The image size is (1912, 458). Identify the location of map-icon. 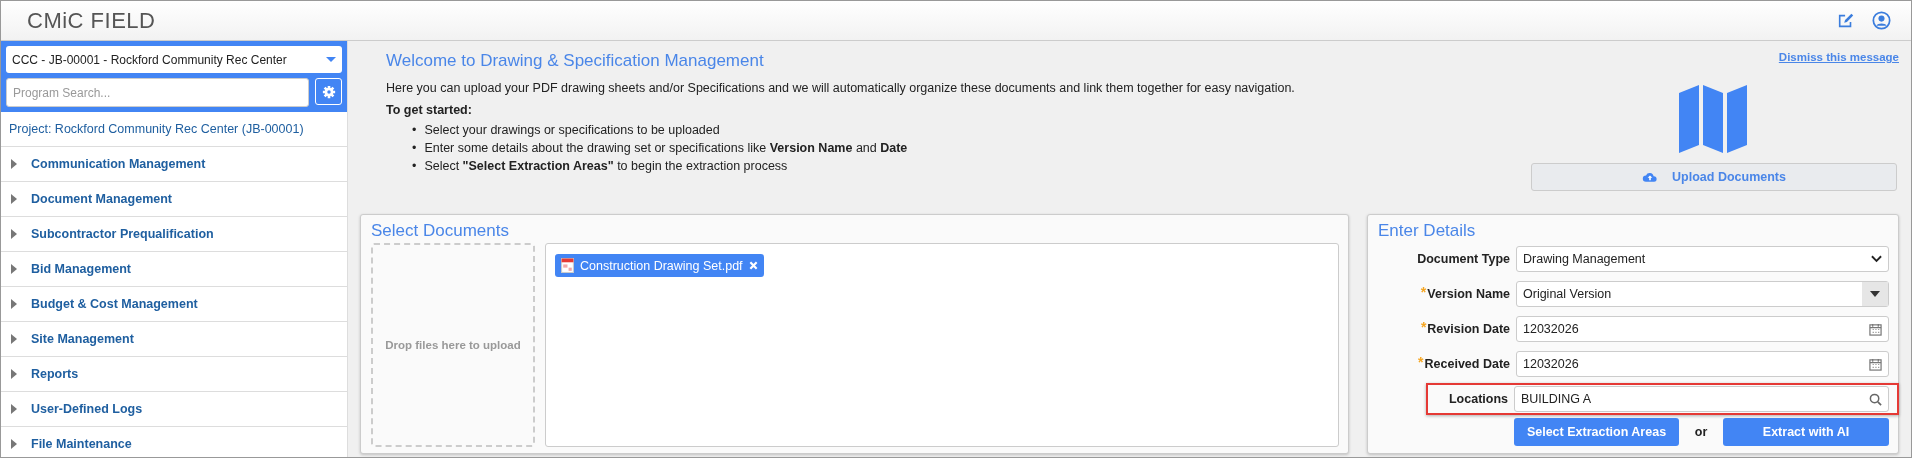
(1714, 119).